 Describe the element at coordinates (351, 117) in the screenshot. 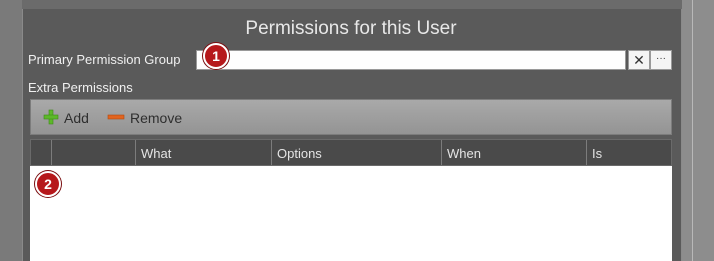

I see `permissions-toolbar: Add Remove` at that location.